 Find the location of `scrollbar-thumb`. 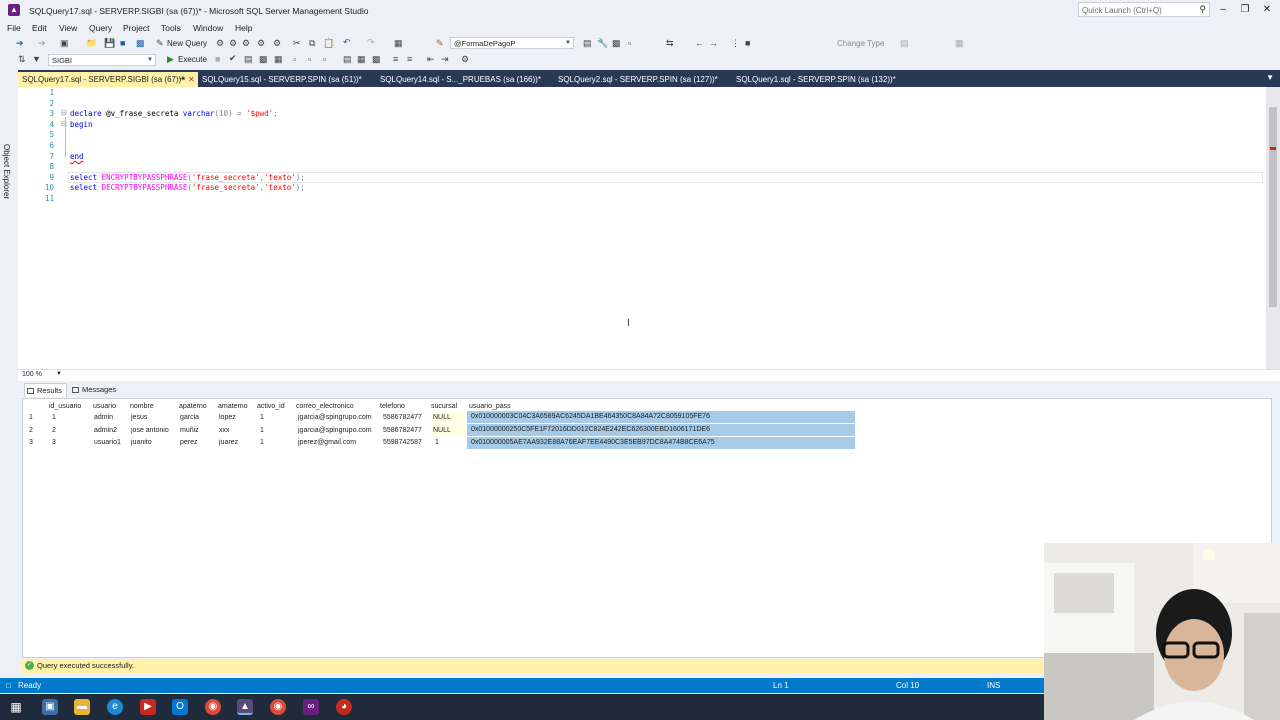

scrollbar-thumb is located at coordinates (1273, 207).